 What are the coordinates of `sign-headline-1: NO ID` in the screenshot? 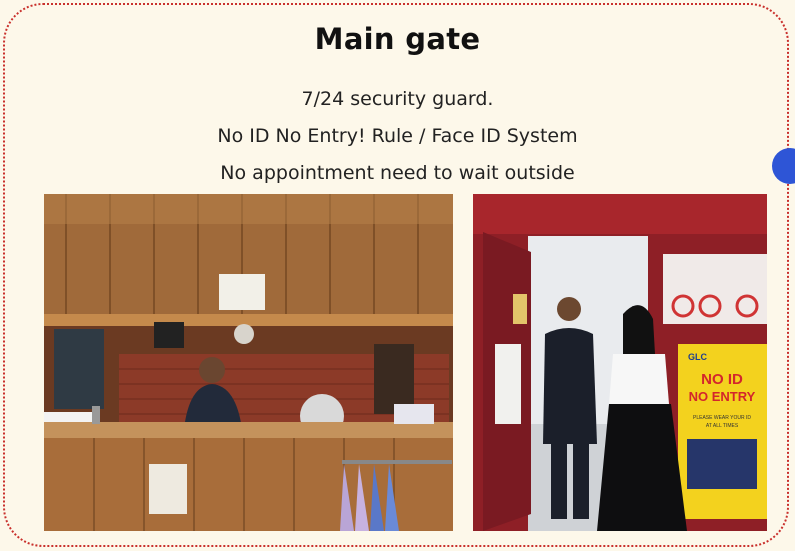 It's located at (722, 379).